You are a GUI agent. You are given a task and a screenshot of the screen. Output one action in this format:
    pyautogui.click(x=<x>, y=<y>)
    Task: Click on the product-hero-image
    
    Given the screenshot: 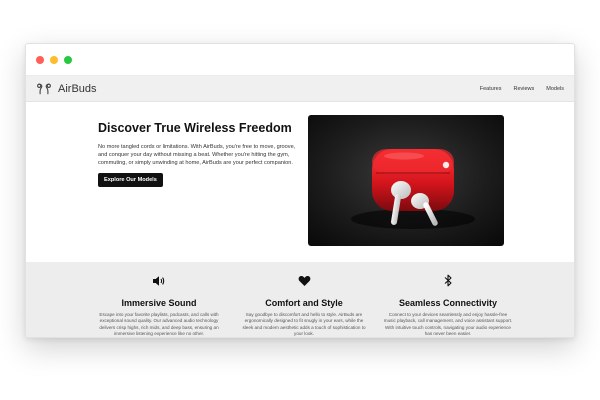 What is the action you would take?
    pyautogui.click(x=406, y=180)
    